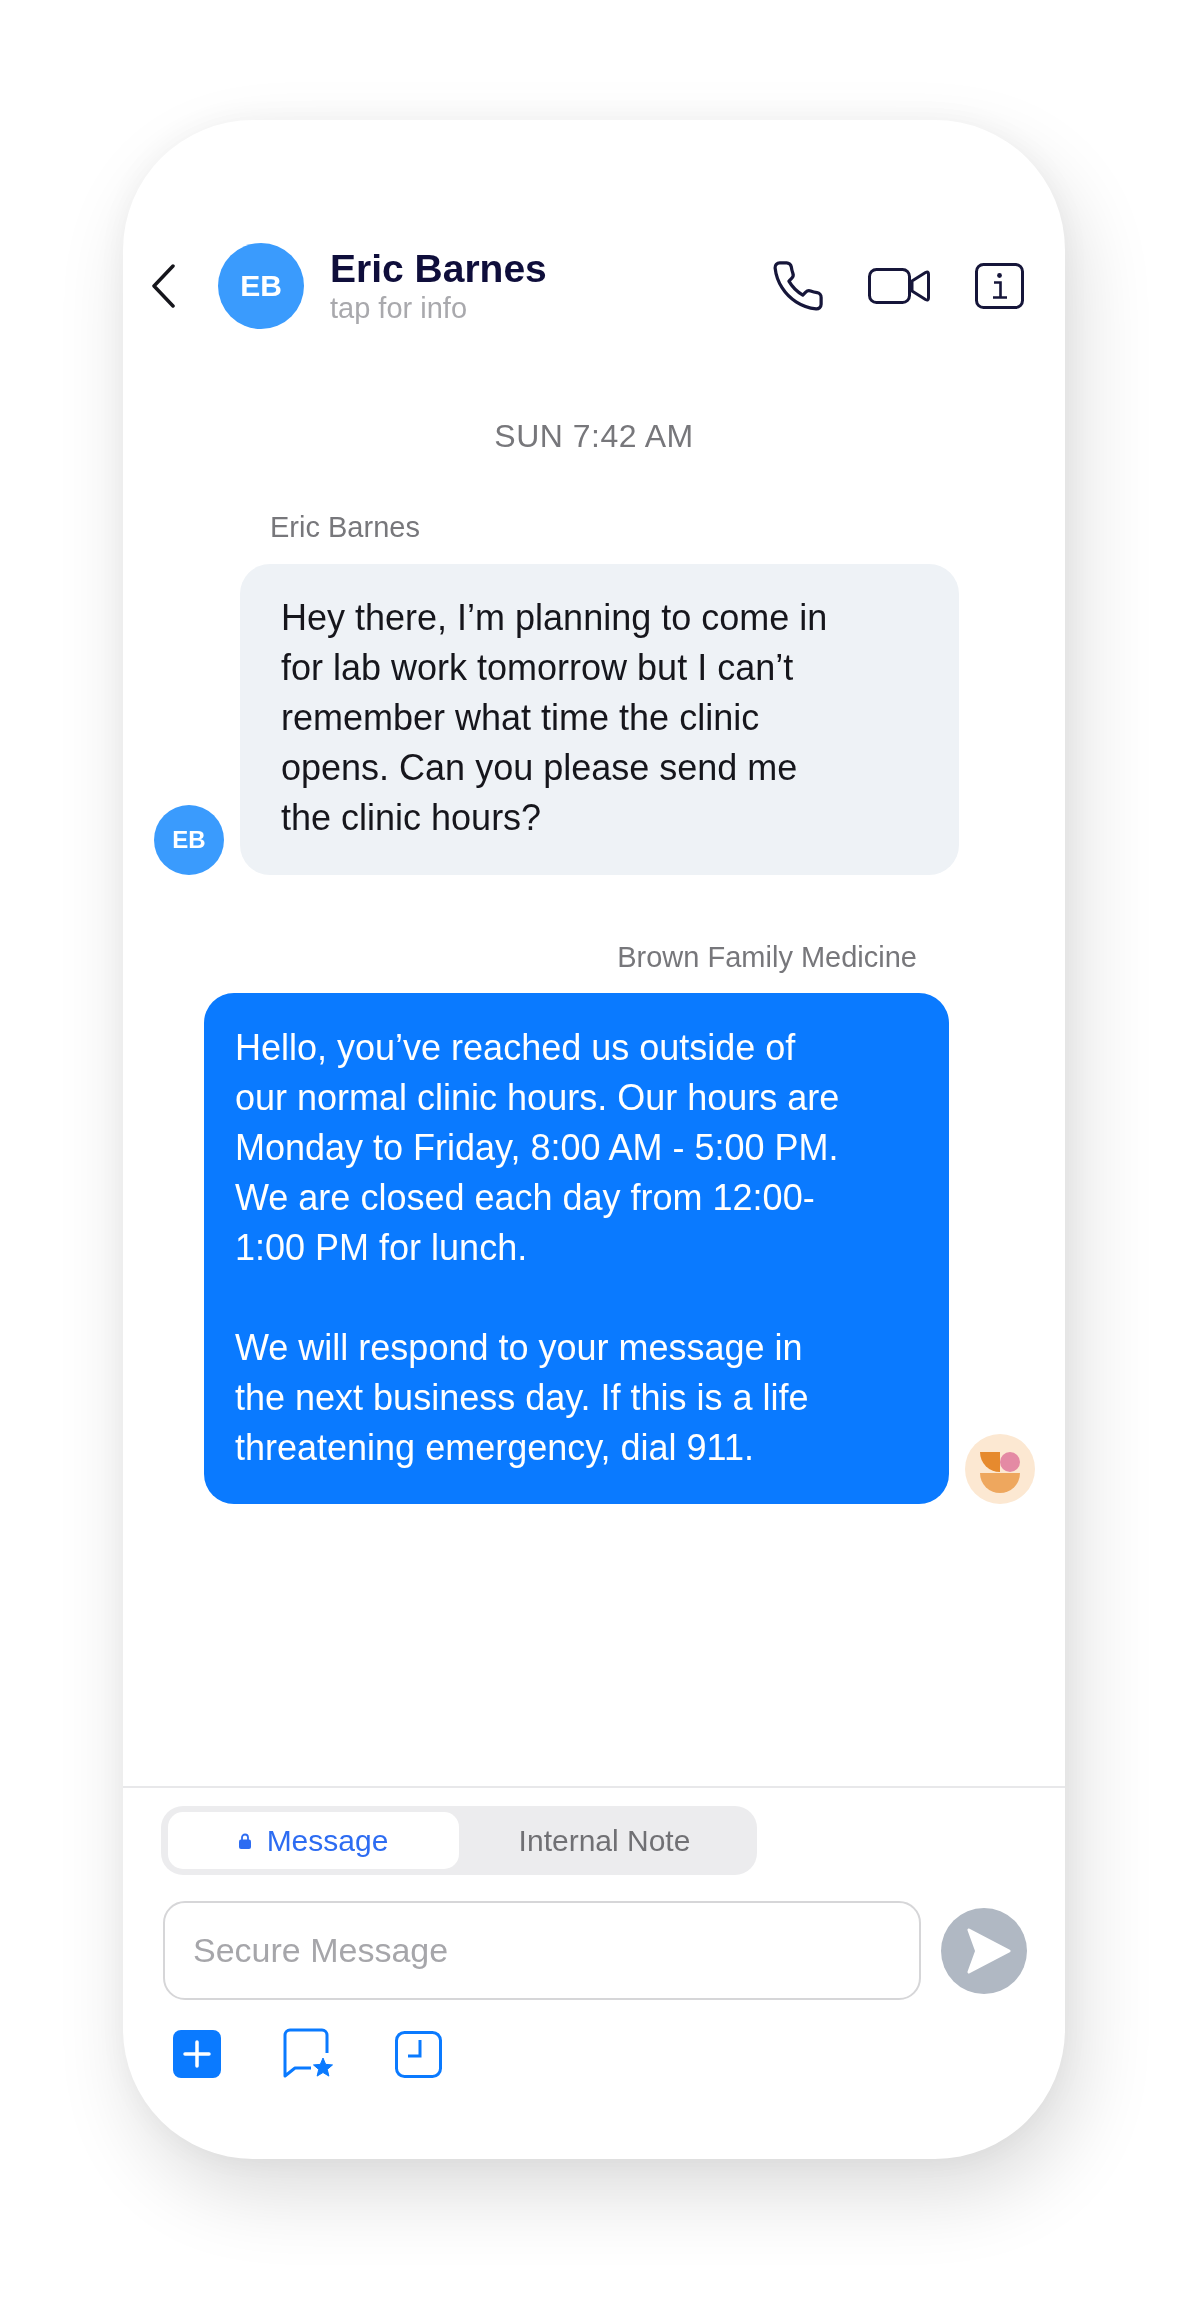 The width and height of the screenshot is (1204, 2297). I want to click on sender-name: Brown Family Medicine, so click(767, 957).